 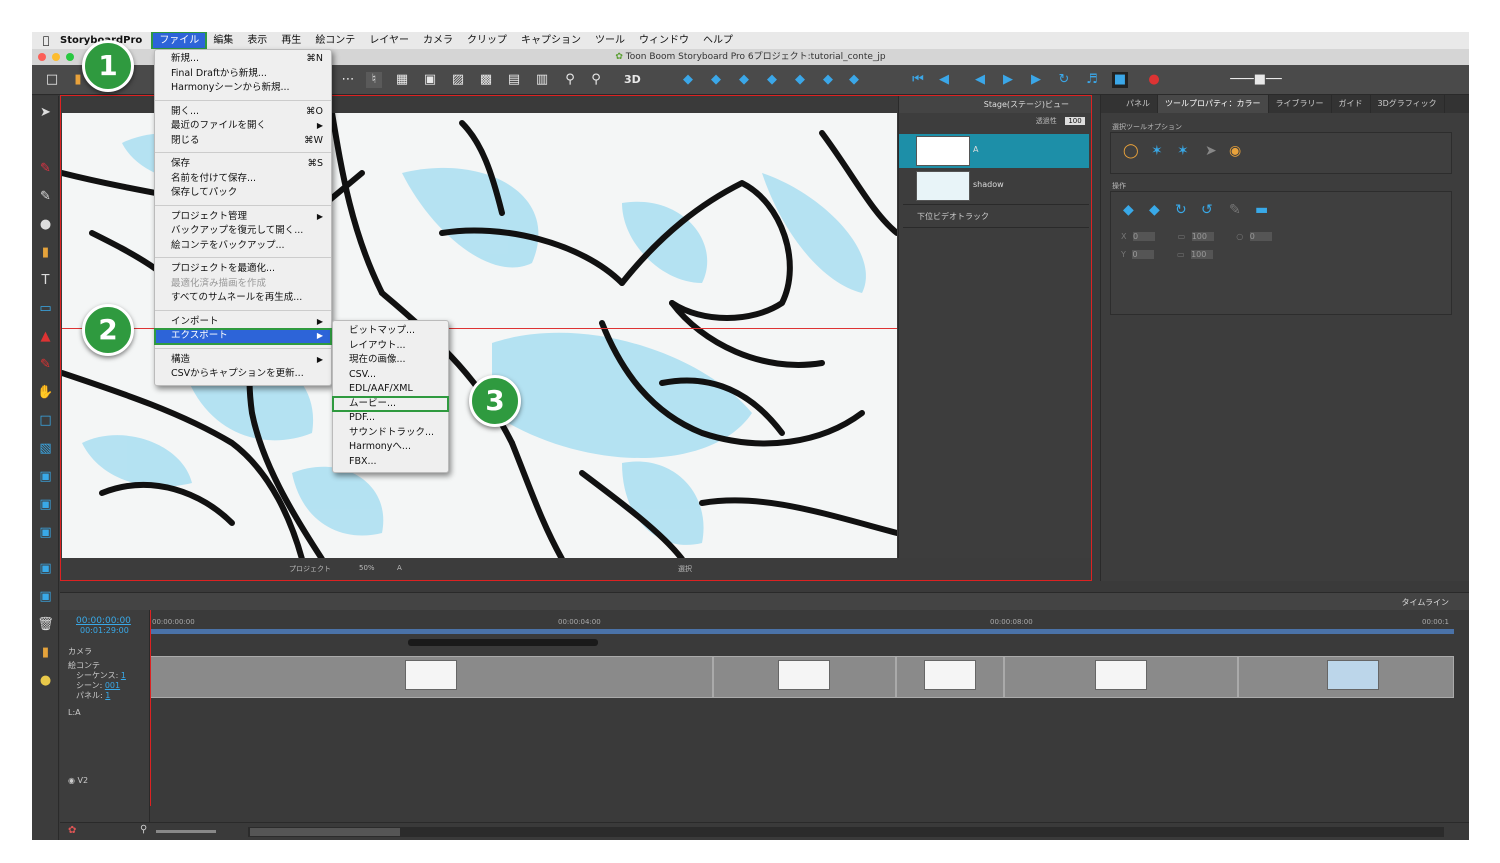 What do you see at coordinates (45, 448) in the screenshot?
I see `layer-transform-icon: ▧` at bounding box center [45, 448].